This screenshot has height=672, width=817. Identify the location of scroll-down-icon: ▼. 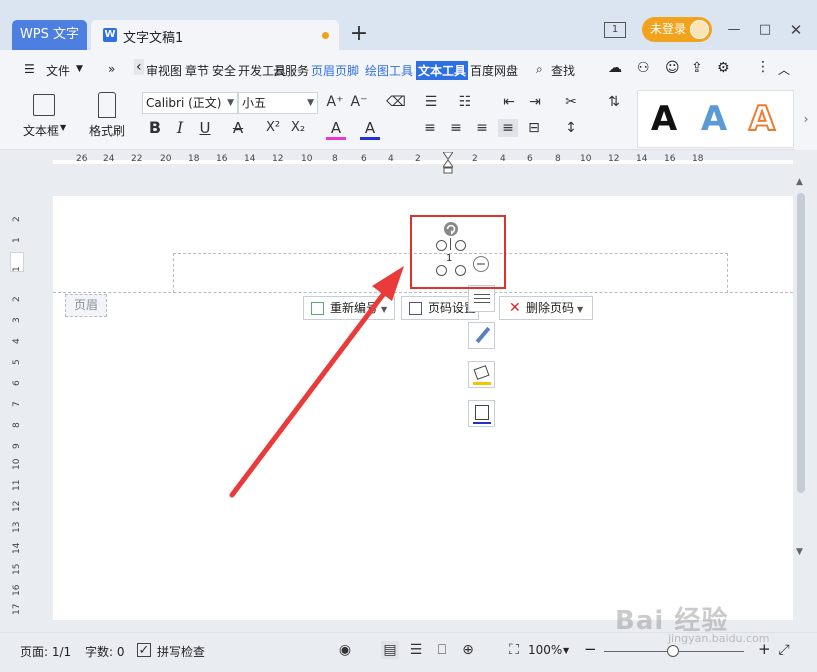
(799, 552).